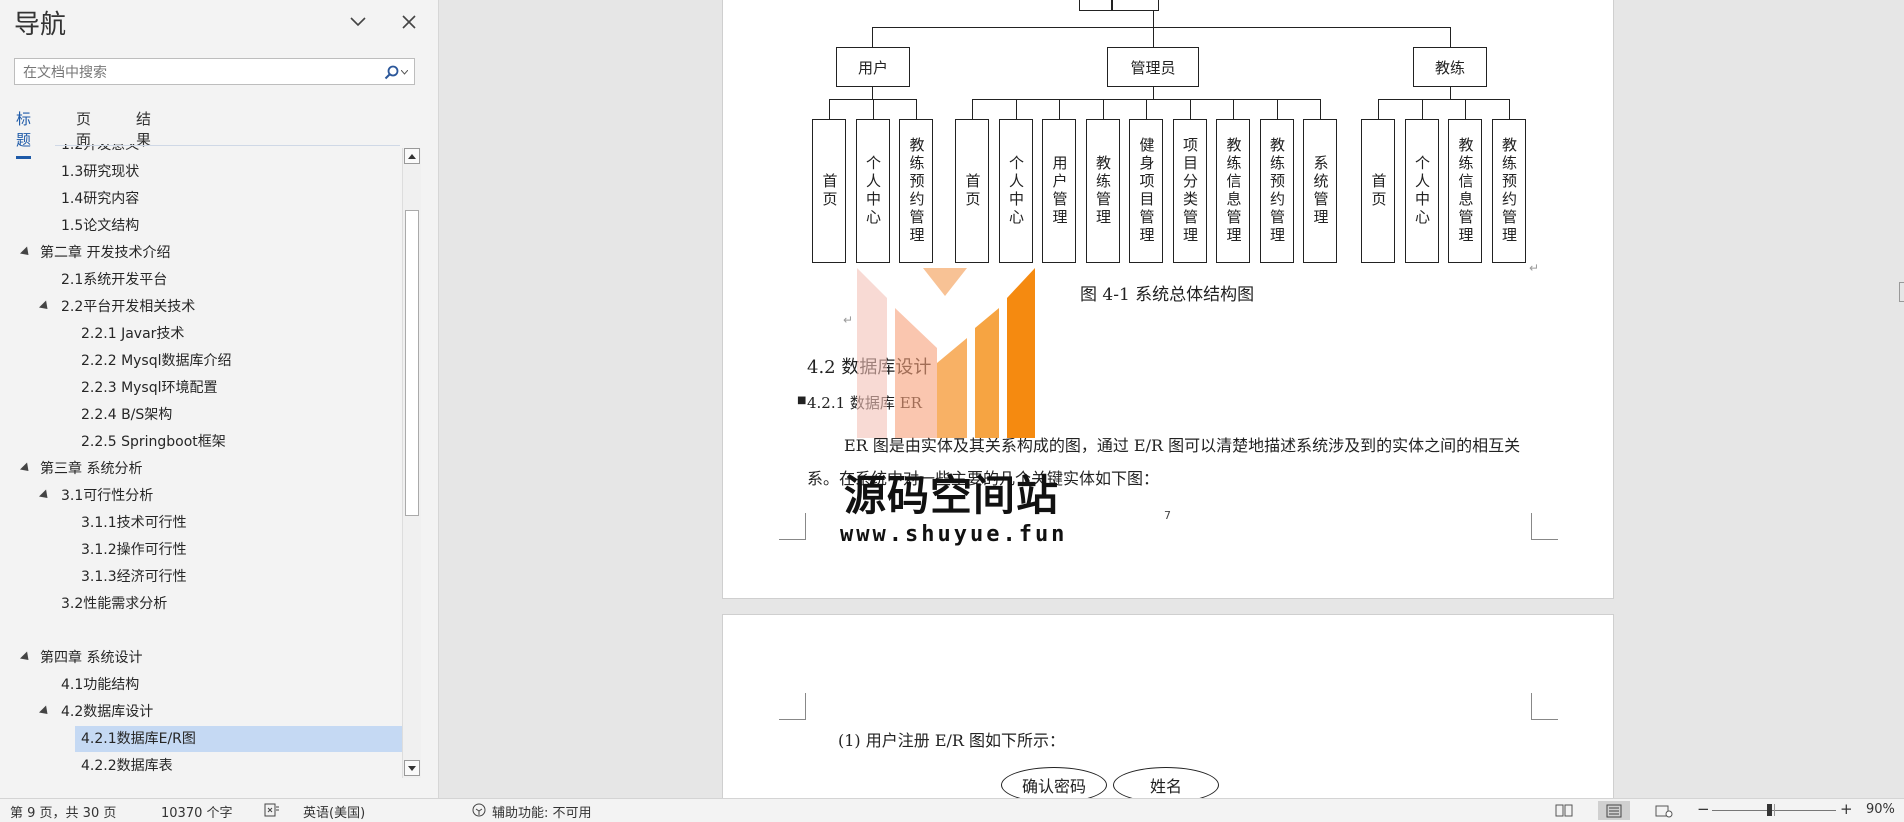 Image resolution: width=1904 pixels, height=822 pixels. I want to click on diagram-leaf-node: 用户管理, so click(1059, 191).